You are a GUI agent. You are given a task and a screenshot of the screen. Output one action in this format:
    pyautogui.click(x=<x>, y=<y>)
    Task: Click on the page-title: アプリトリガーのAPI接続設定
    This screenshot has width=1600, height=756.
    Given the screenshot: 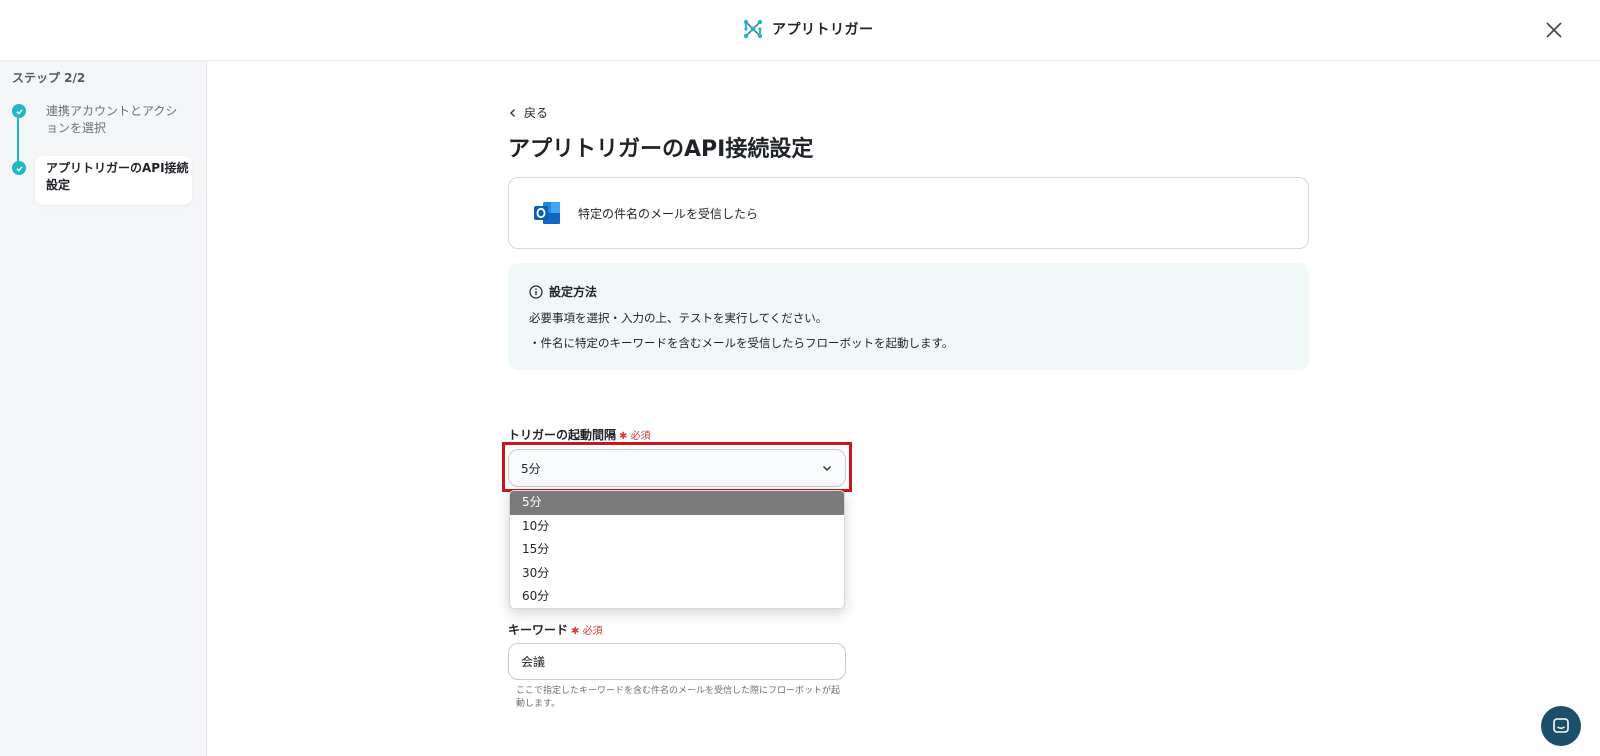 What is the action you would take?
    pyautogui.click(x=661, y=149)
    